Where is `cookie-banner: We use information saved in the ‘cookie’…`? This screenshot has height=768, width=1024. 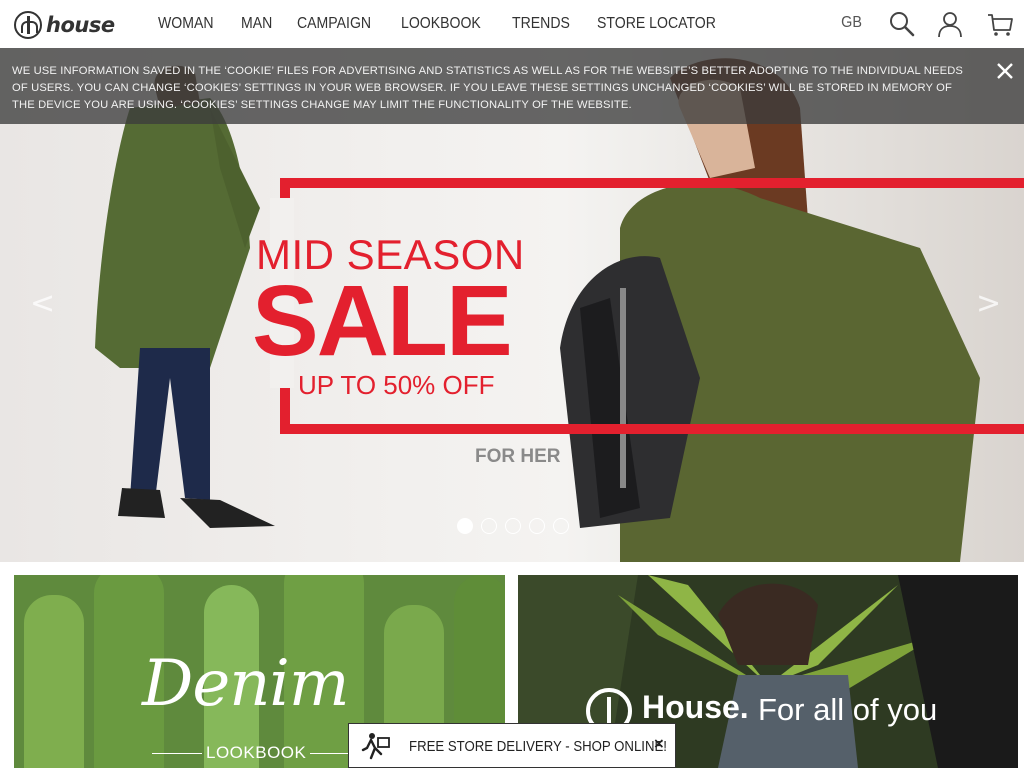 cookie-banner: We use information saved in the ‘cookie’… is located at coordinates (512, 86).